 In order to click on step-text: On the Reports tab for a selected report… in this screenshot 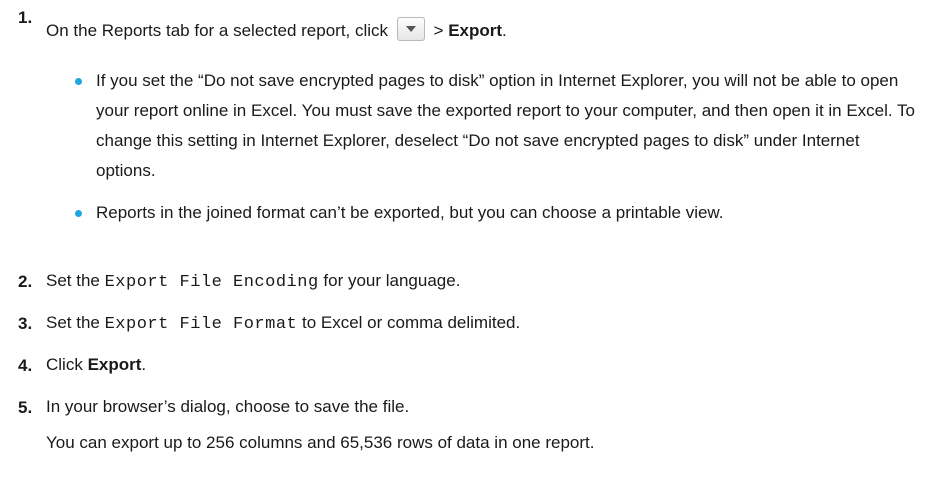, I will do `click(483, 31)`.